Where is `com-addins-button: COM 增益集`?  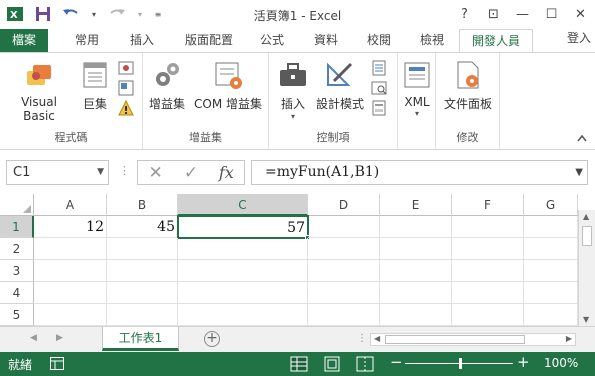 com-addins-button: COM 增益集 is located at coordinates (228, 85).